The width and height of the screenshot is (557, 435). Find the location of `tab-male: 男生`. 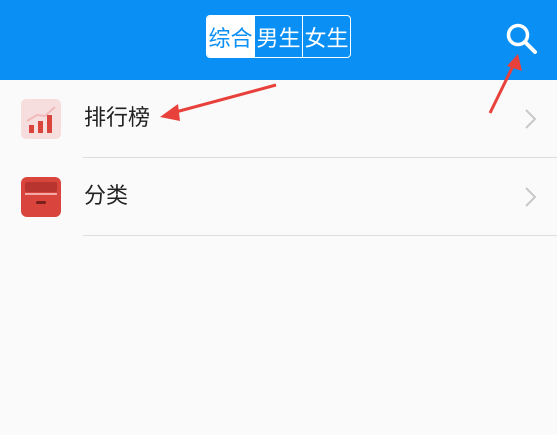

tab-male: 男生 is located at coordinates (278, 36).